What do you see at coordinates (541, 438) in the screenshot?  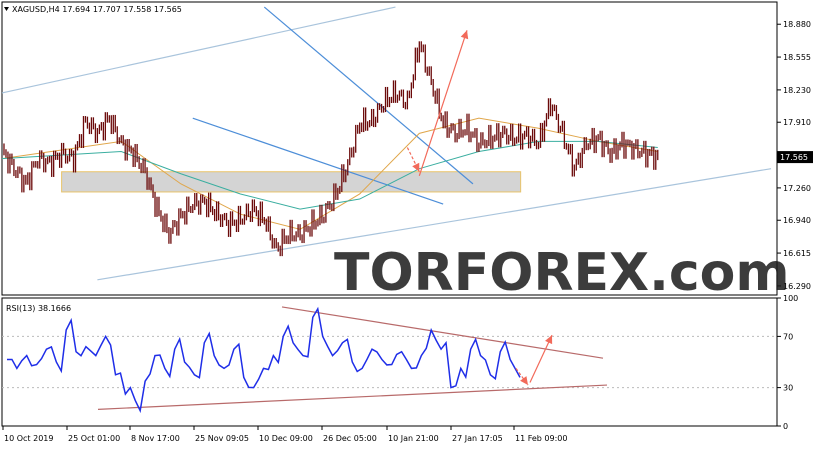 I see `time-tick-label-8: 11 Feb 09:00` at bounding box center [541, 438].